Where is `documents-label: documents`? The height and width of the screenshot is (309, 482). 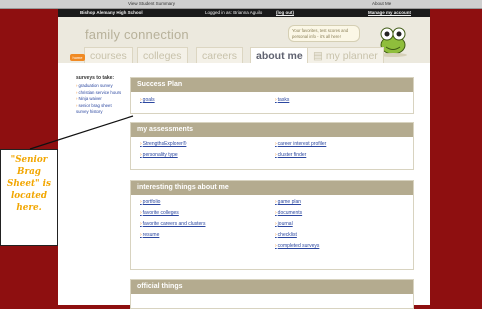 documents-label: documents is located at coordinates (290, 213).